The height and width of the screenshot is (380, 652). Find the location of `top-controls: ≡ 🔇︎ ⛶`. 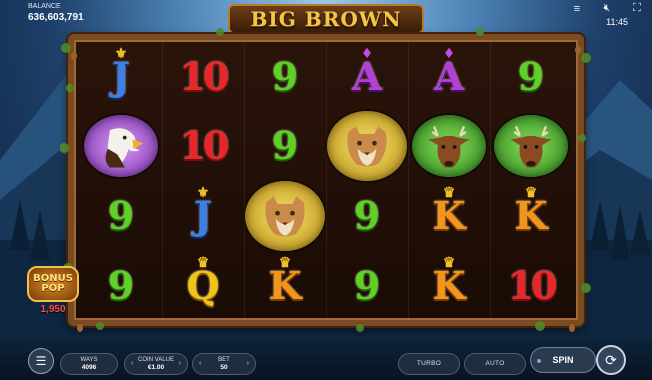

top-controls: ≡ 🔇︎ ⛶ is located at coordinates (607, 8).